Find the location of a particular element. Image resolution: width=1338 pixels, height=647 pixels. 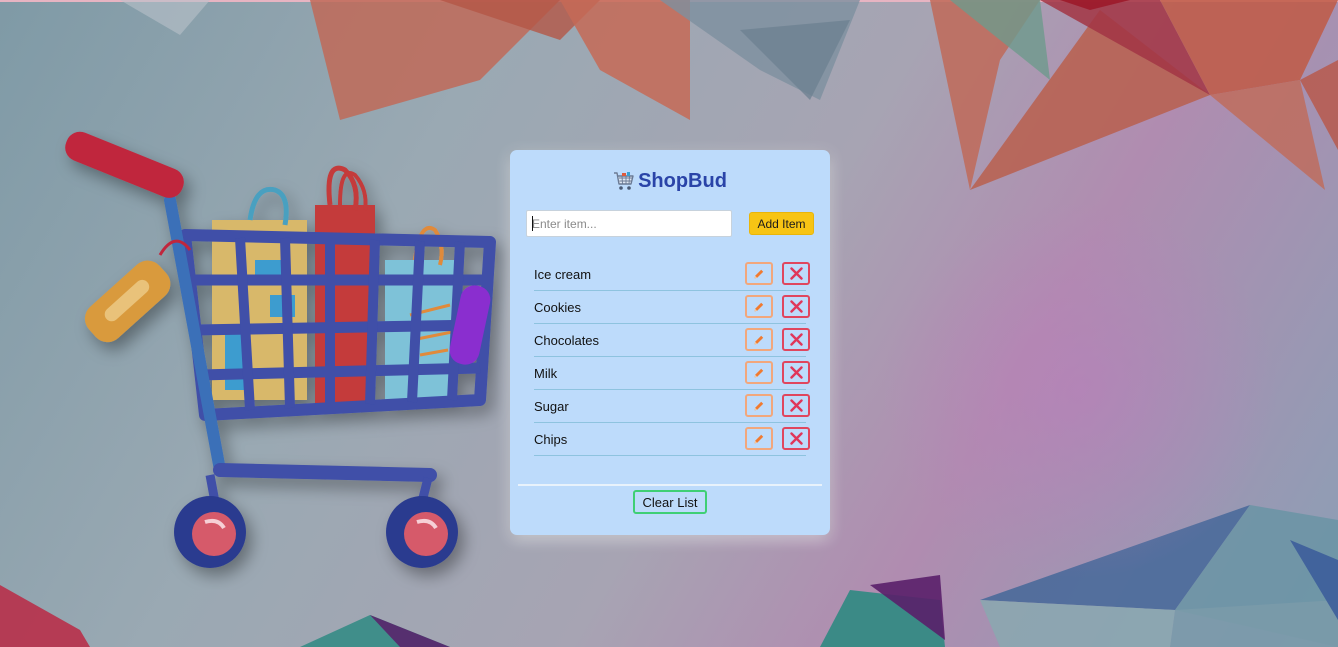

item-label: Milk is located at coordinates (546, 373).